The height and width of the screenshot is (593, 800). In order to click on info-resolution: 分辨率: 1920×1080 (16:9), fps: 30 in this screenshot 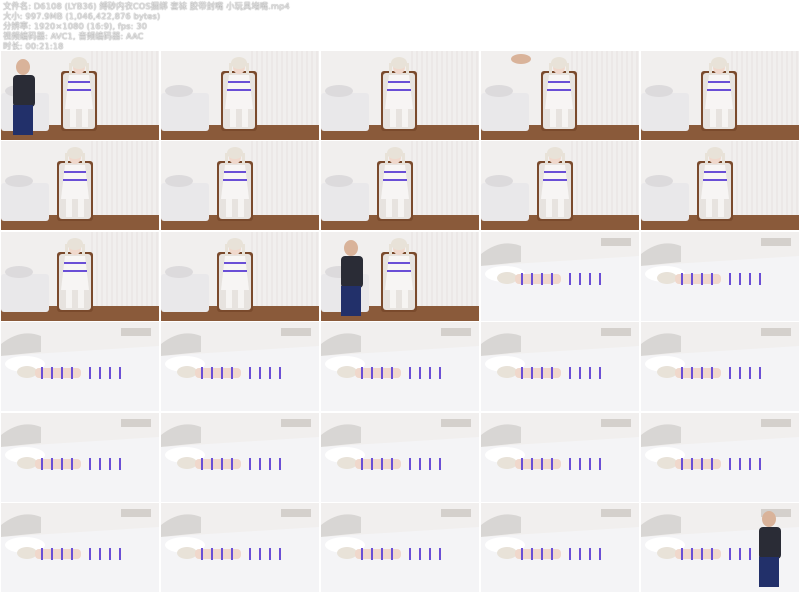, I will do `click(75, 26)`.